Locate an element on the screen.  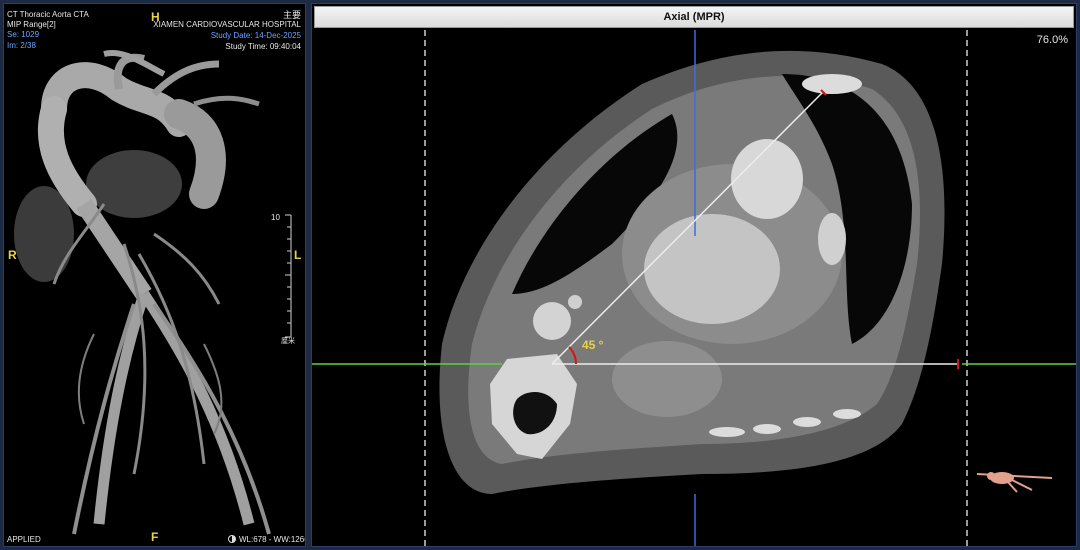
scale-label: 10 is located at coordinates (275, 217).